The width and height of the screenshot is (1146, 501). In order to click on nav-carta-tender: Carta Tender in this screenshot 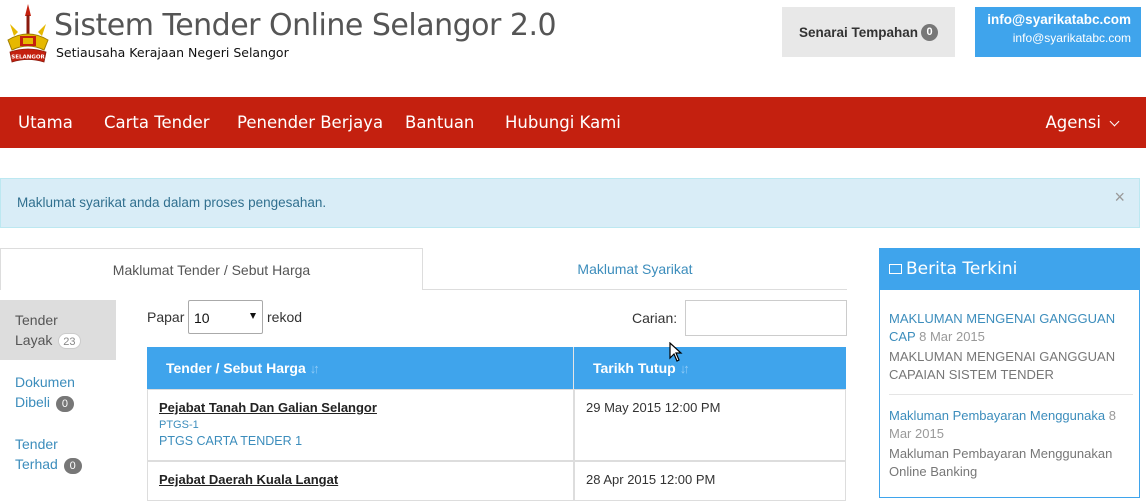, I will do `click(157, 122)`.